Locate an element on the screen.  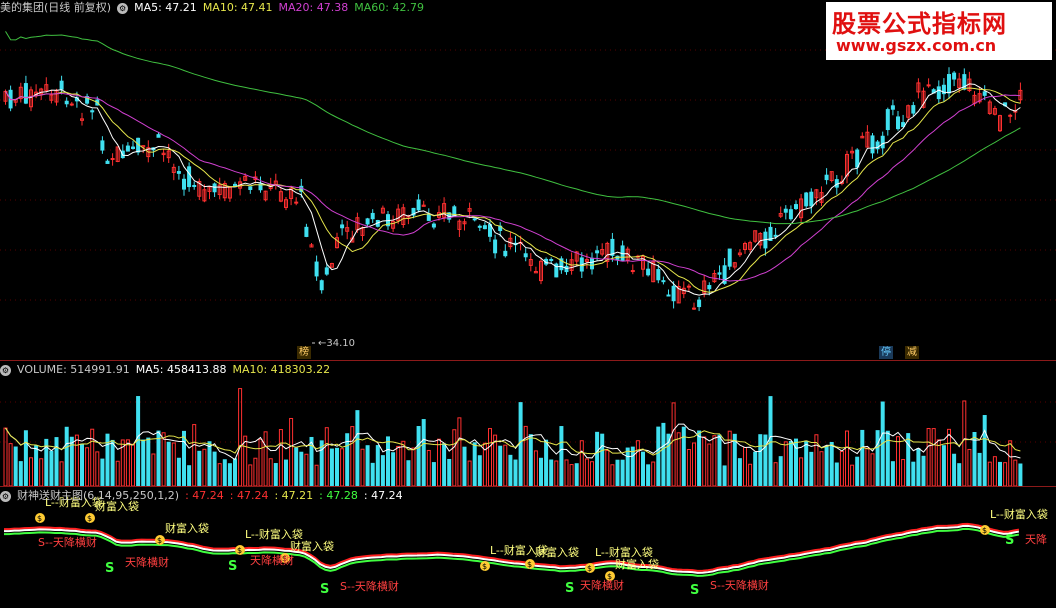
signal-coin-symbol: $ is located at coordinates (39, 518).